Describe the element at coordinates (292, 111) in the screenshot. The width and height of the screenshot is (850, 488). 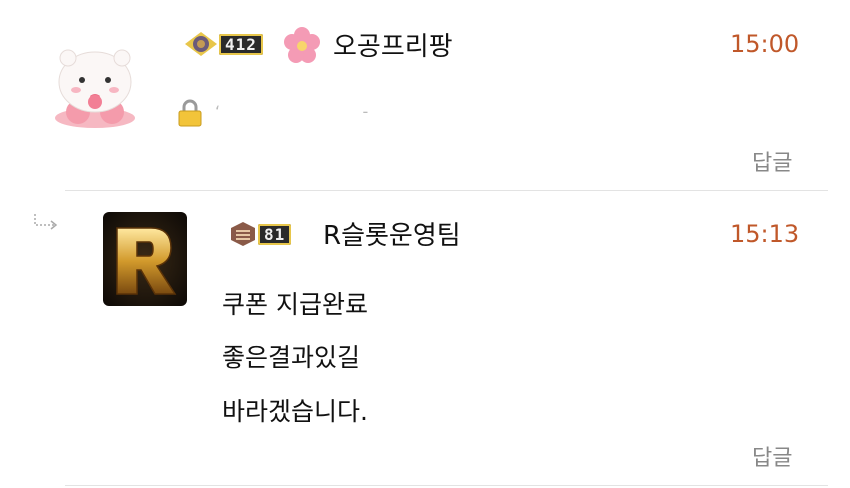
I see `secret-comment-placeholder: ‘ -` at that location.